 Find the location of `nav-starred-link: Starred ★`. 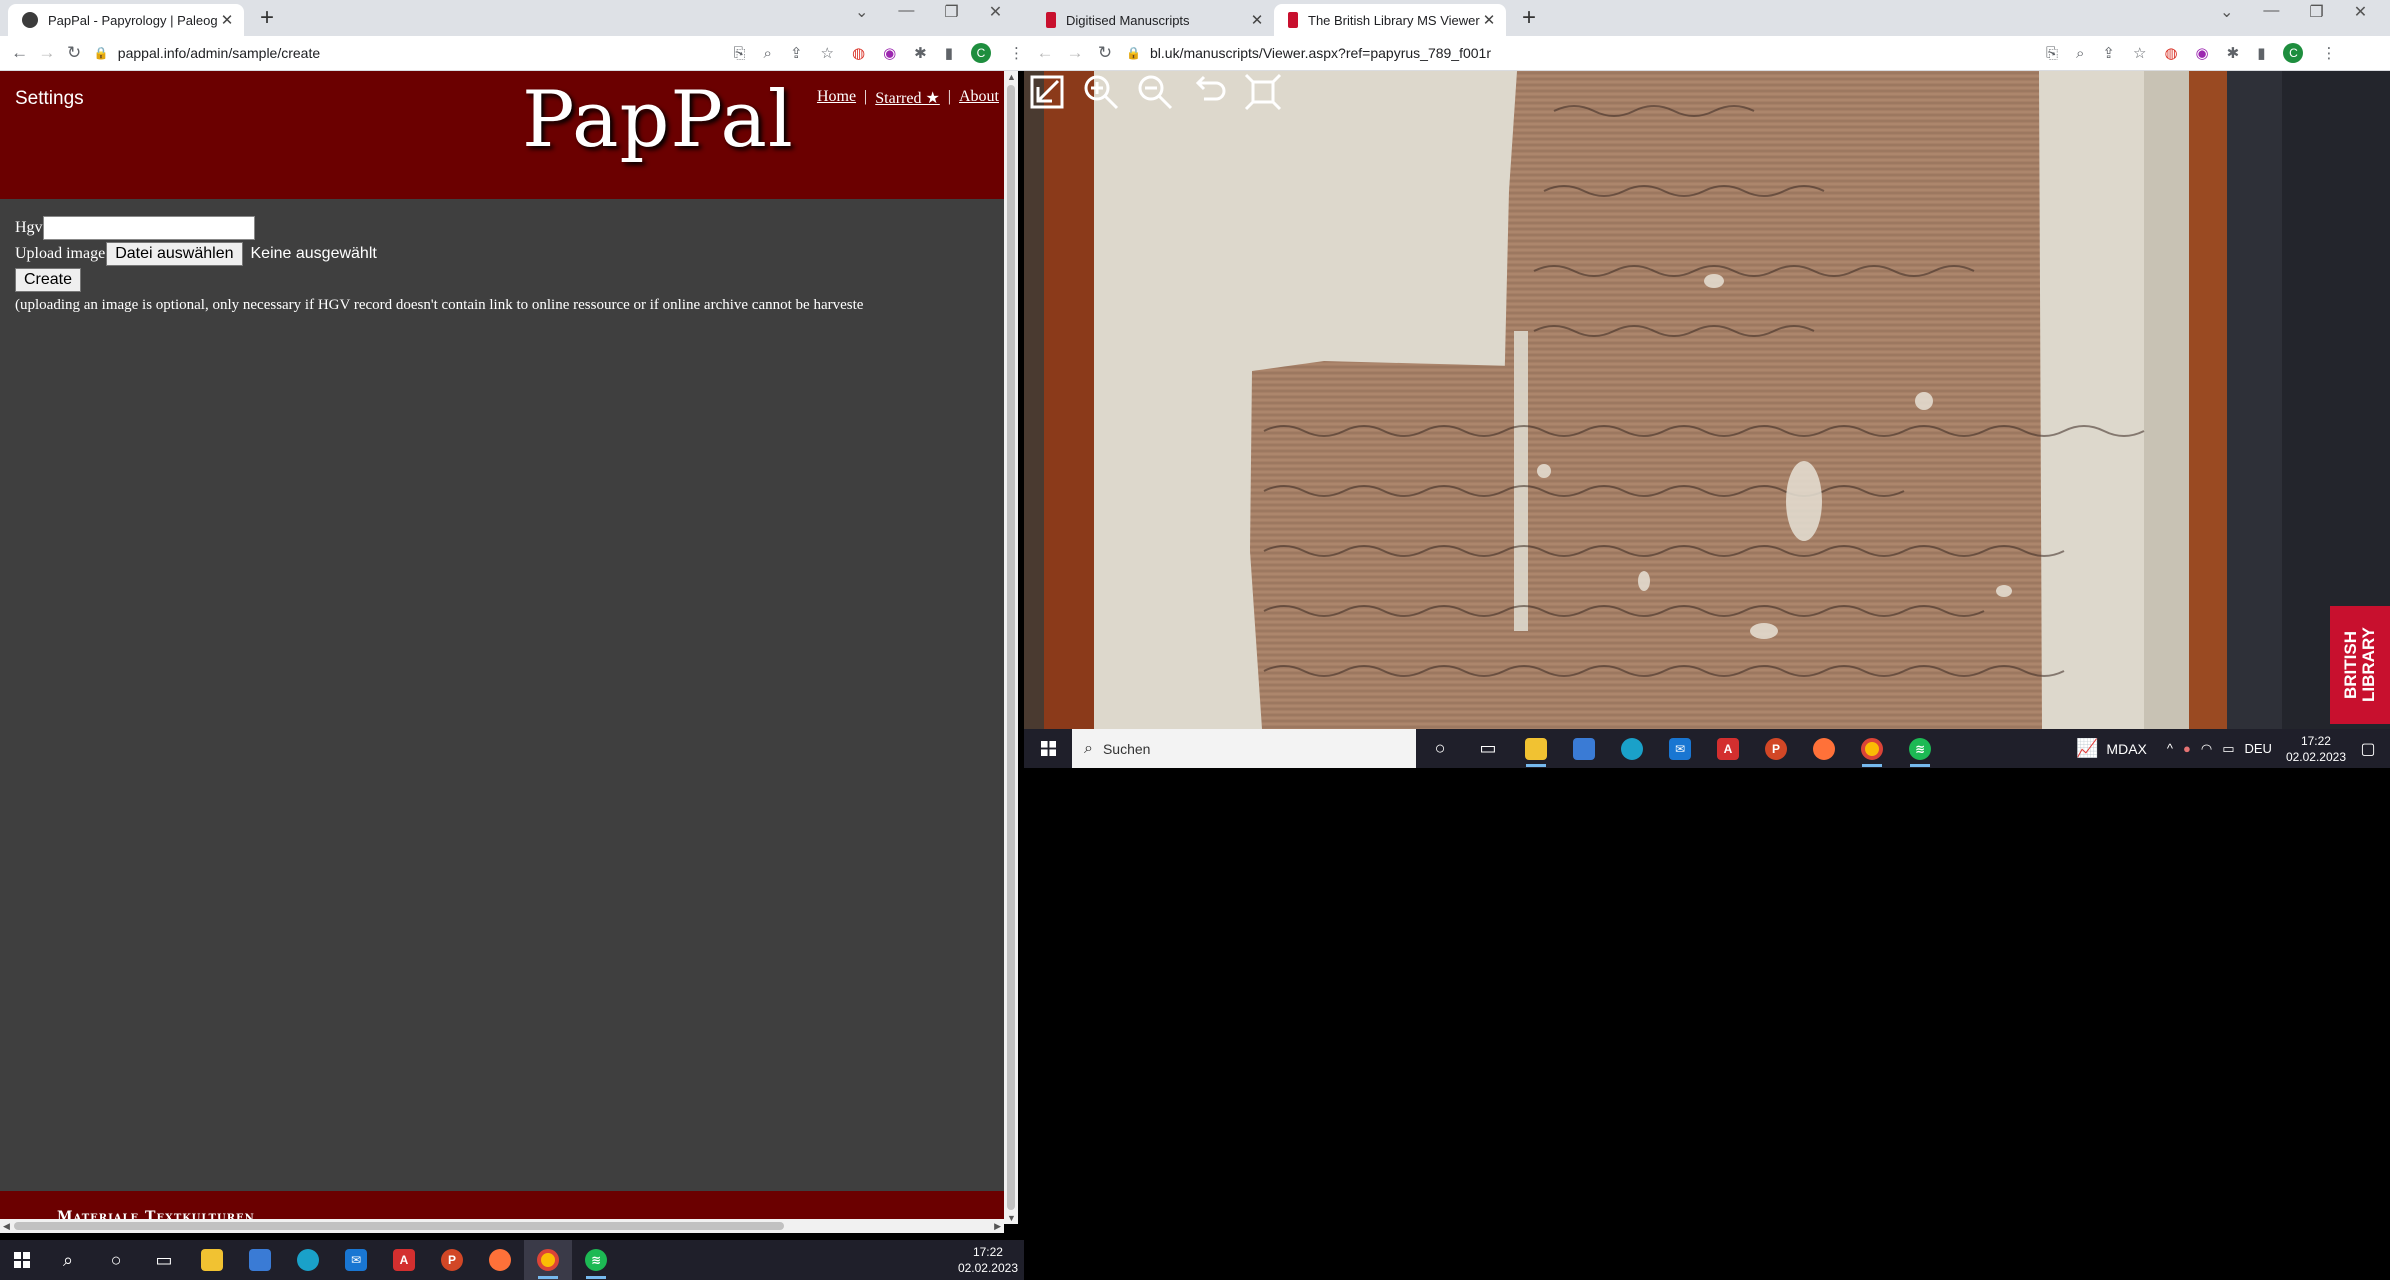

nav-starred-link: Starred ★ is located at coordinates (907, 98).